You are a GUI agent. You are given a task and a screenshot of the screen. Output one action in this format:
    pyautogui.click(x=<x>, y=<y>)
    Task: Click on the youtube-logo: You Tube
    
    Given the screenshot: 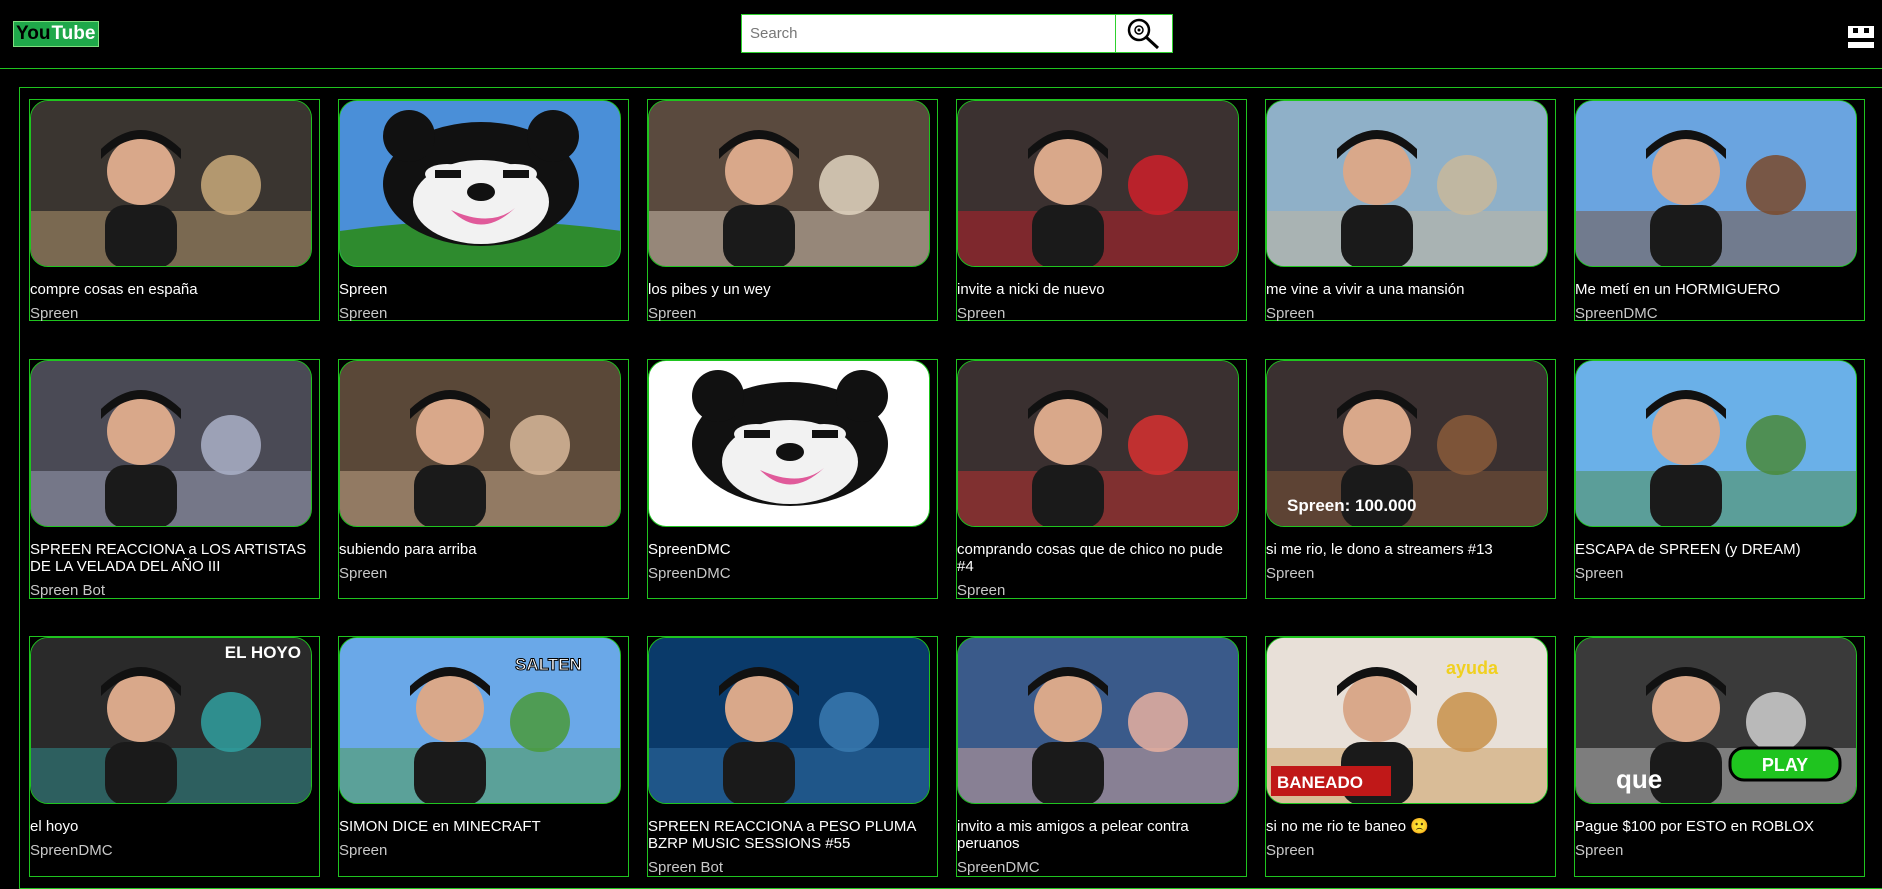 What is the action you would take?
    pyautogui.click(x=56, y=34)
    